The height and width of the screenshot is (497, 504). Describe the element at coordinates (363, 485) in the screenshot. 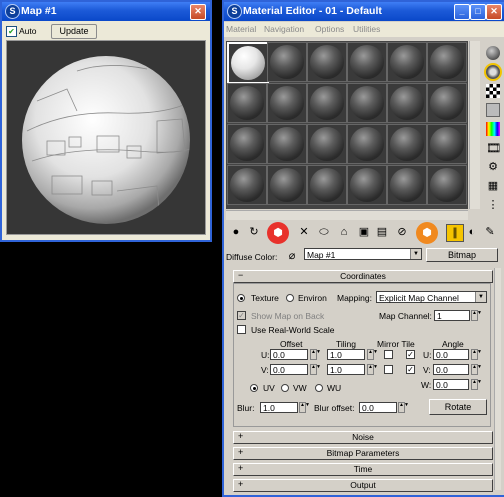

I see `output-rollout-header: + Output` at that location.